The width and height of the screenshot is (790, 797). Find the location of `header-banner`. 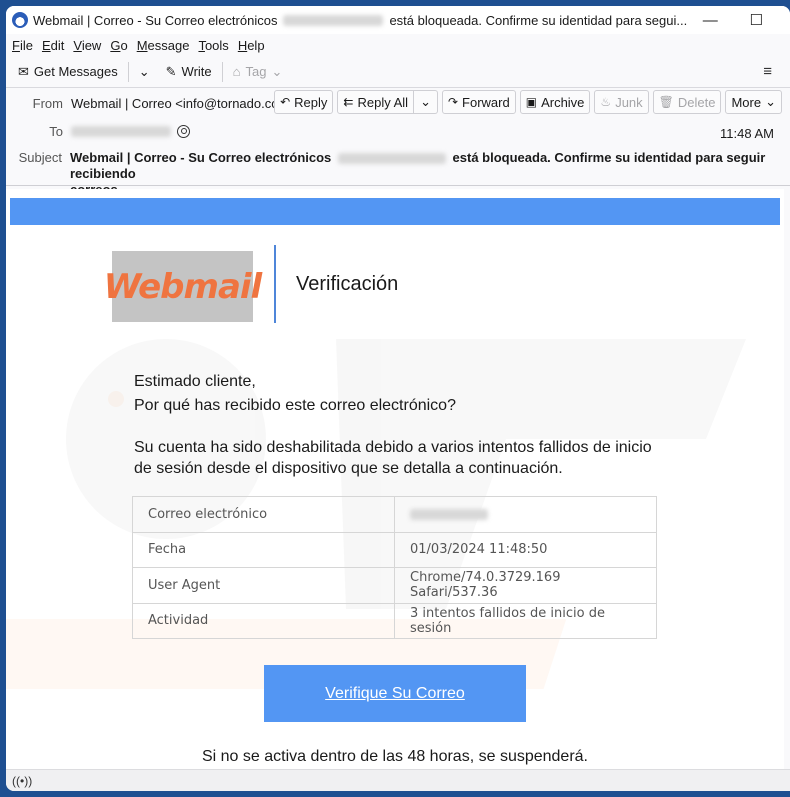

header-banner is located at coordinates (395, 211).